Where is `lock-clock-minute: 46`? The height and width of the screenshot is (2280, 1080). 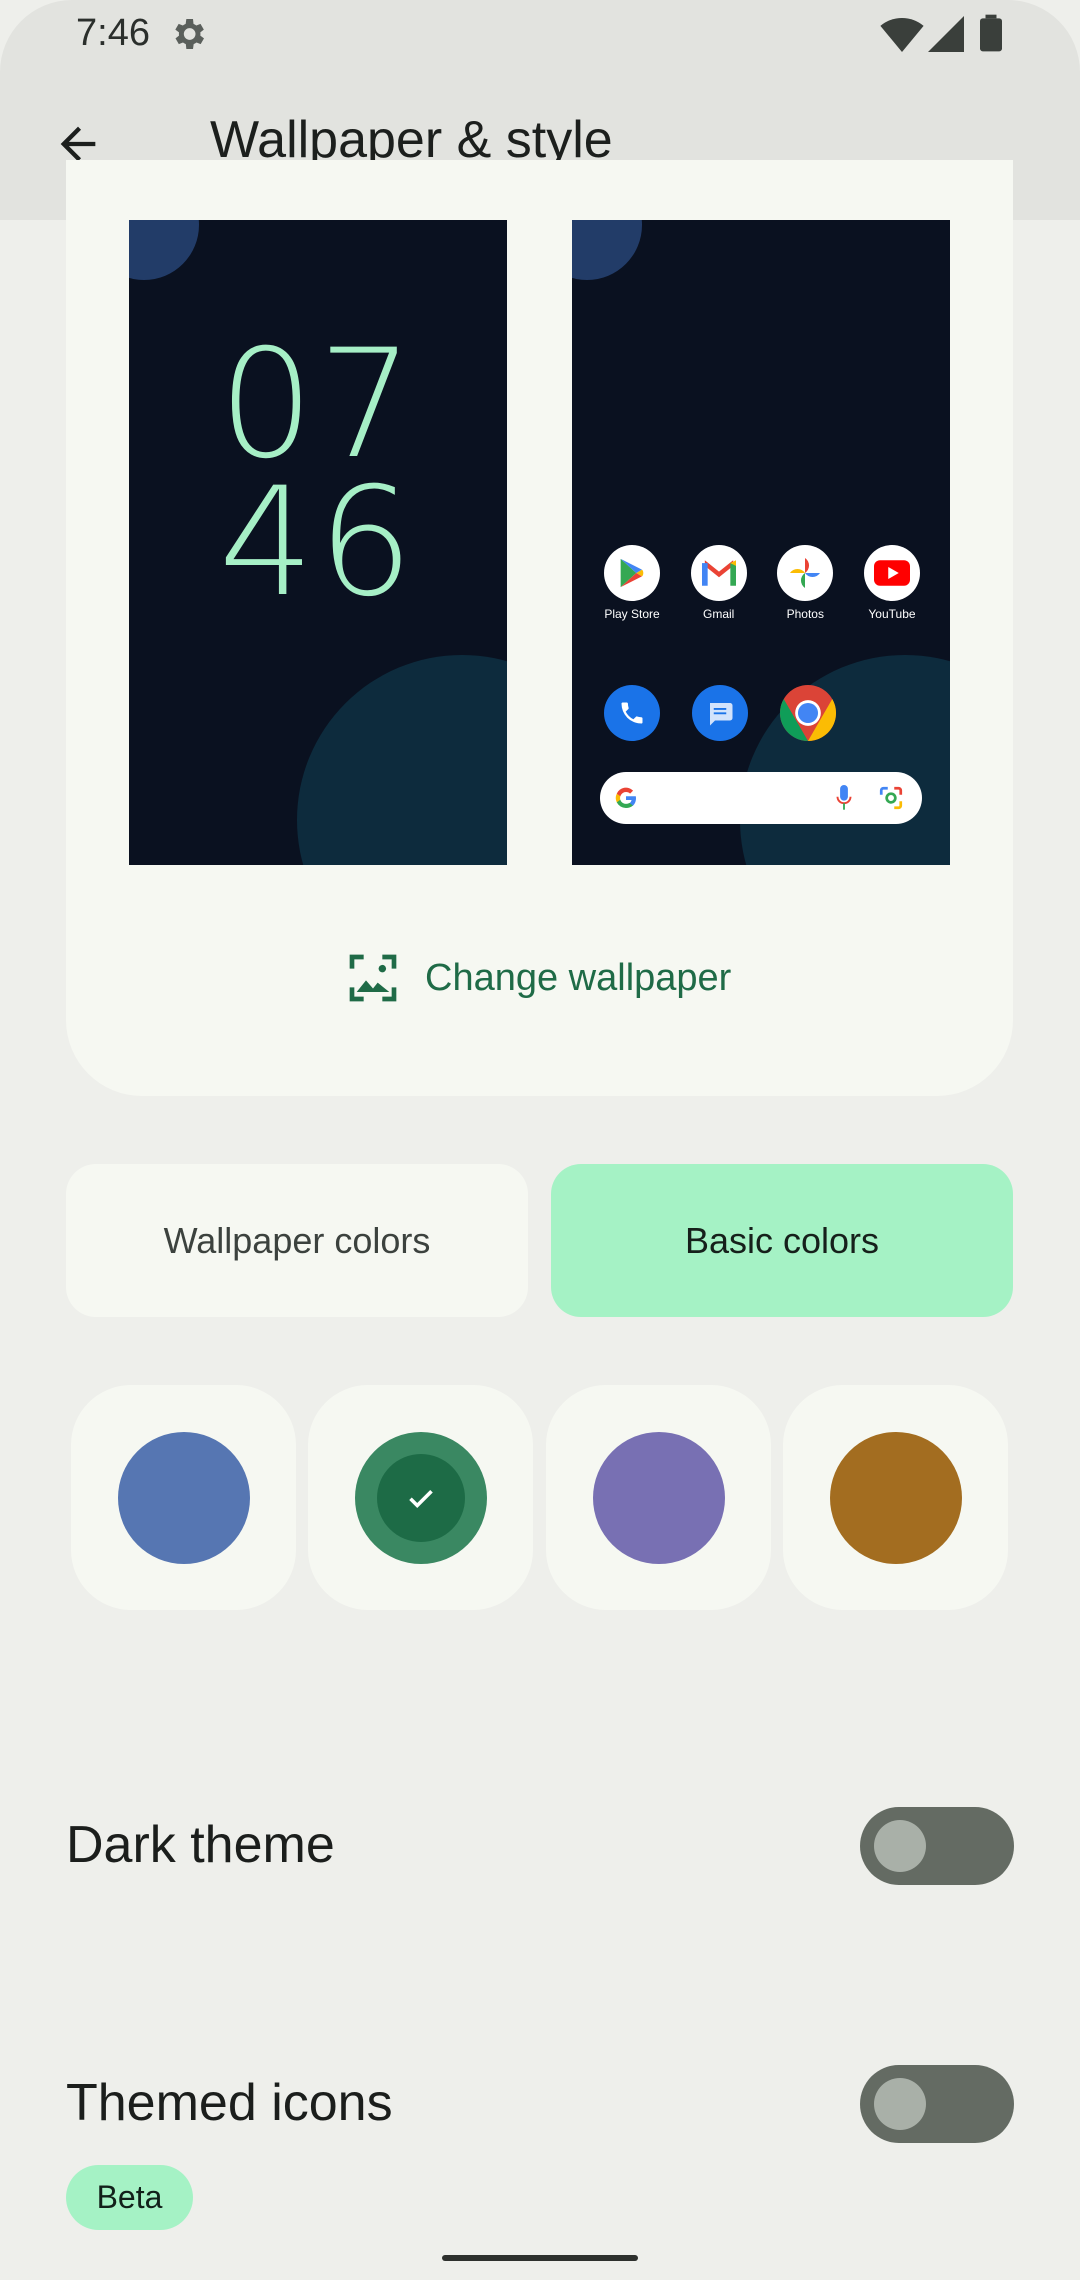
lock-clock-minute: 46 is located at coordinates (318, 543).